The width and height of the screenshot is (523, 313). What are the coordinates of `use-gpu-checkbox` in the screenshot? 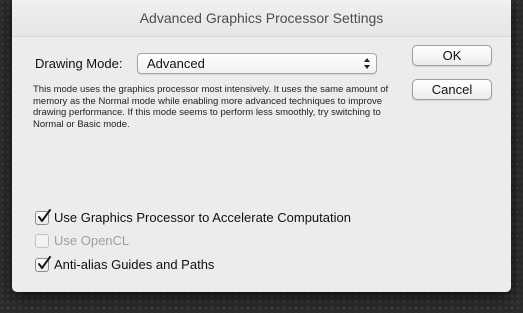 It's located at (43, 217).